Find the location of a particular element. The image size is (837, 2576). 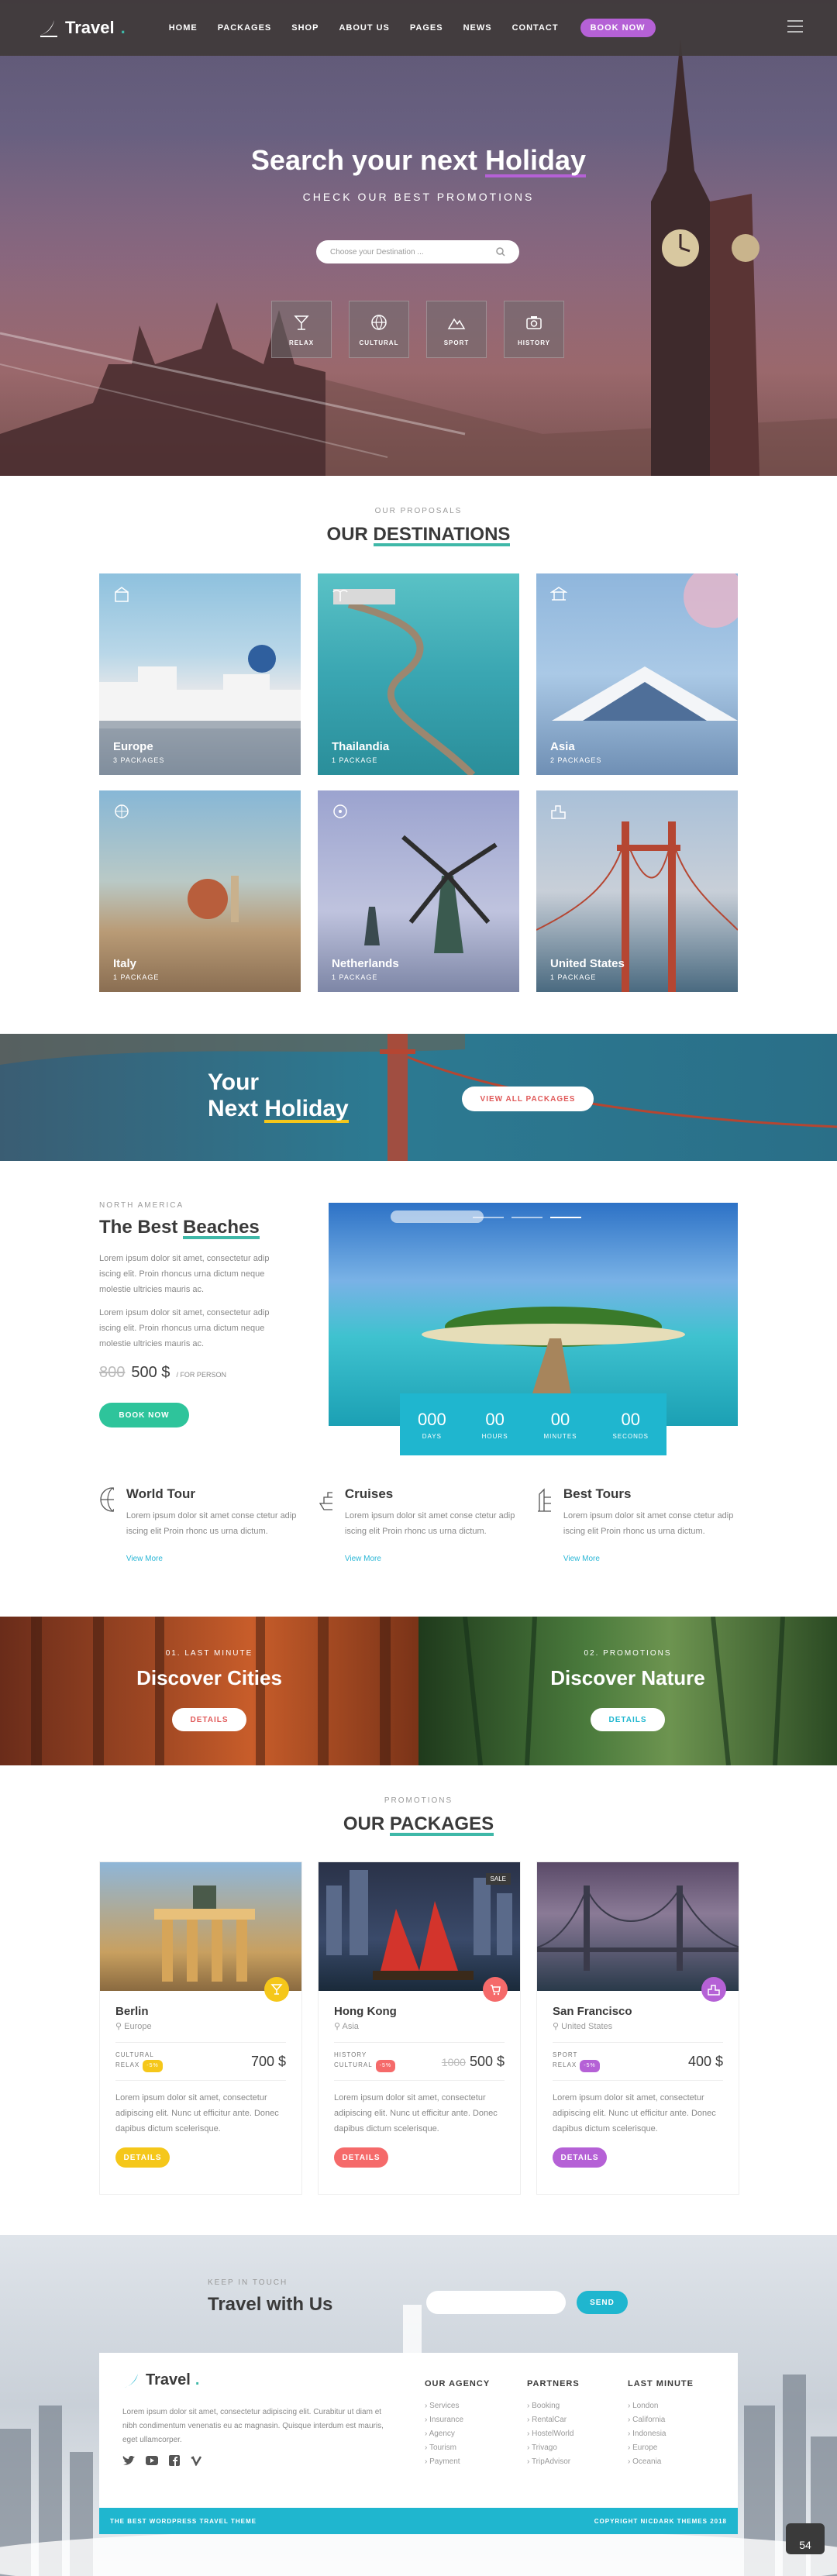

vimeo-icon is located at coordinates (196, 2460).